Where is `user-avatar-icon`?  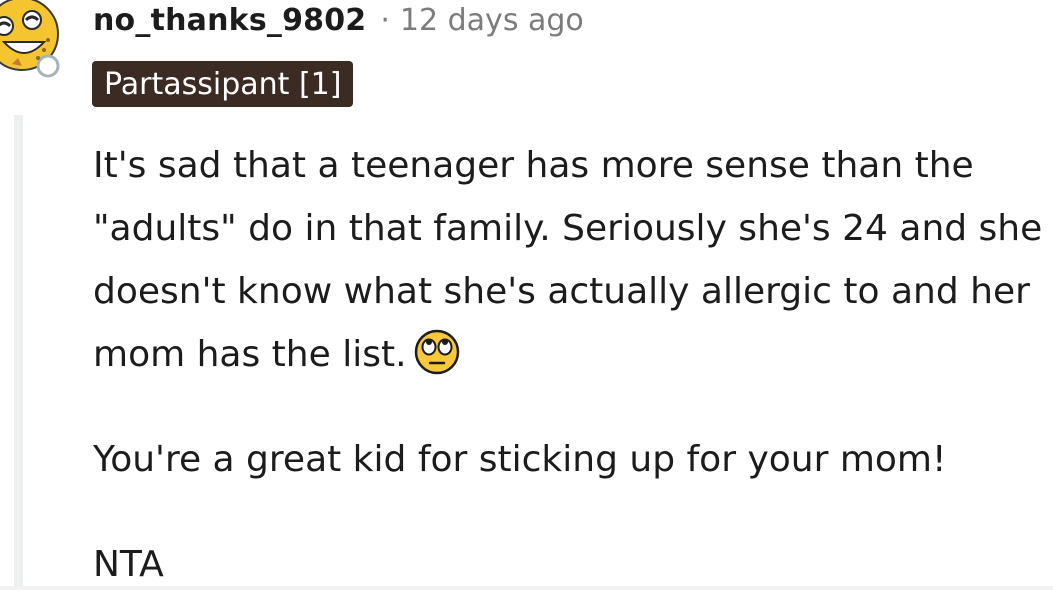 user-avatar-icon is located at coordinates (31, 43).